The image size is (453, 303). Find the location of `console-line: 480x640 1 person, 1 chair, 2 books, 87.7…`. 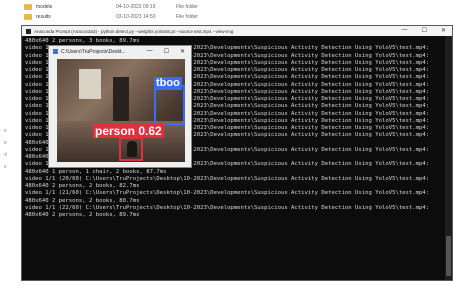

console-line: 480x640 1 person, 1 chair, 2 books, 87.7… is located at coordinates (96, 171).